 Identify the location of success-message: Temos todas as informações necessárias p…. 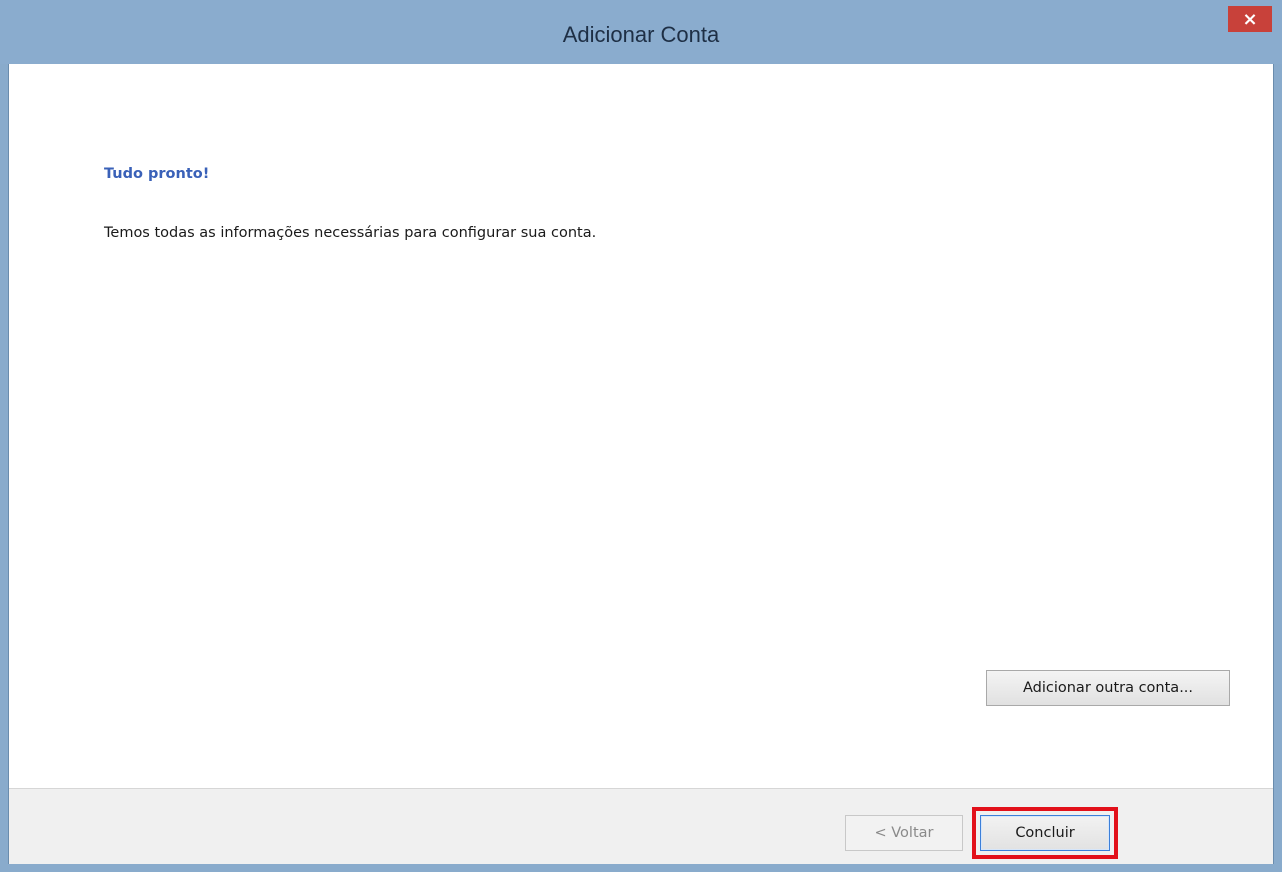
(350, 233).